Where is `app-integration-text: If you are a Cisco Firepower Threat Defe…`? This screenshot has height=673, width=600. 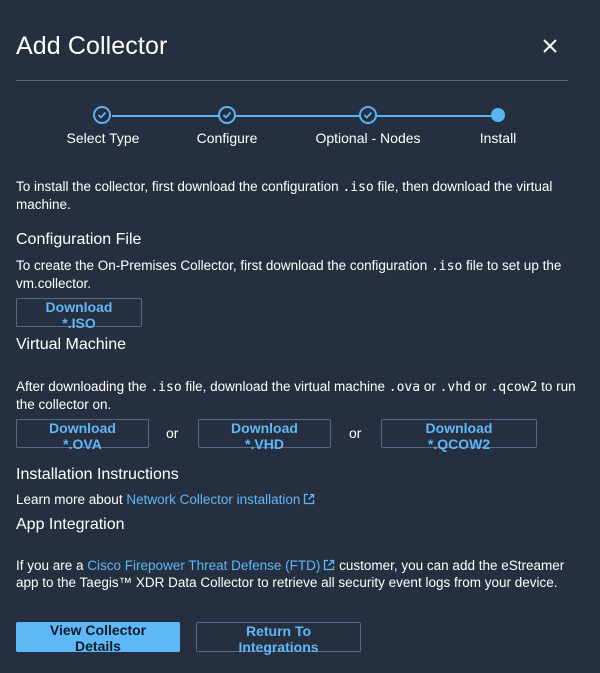
app-integration-text: If you are a Cisco Firepower Threat Defe… is located at coordinates (296, 574).